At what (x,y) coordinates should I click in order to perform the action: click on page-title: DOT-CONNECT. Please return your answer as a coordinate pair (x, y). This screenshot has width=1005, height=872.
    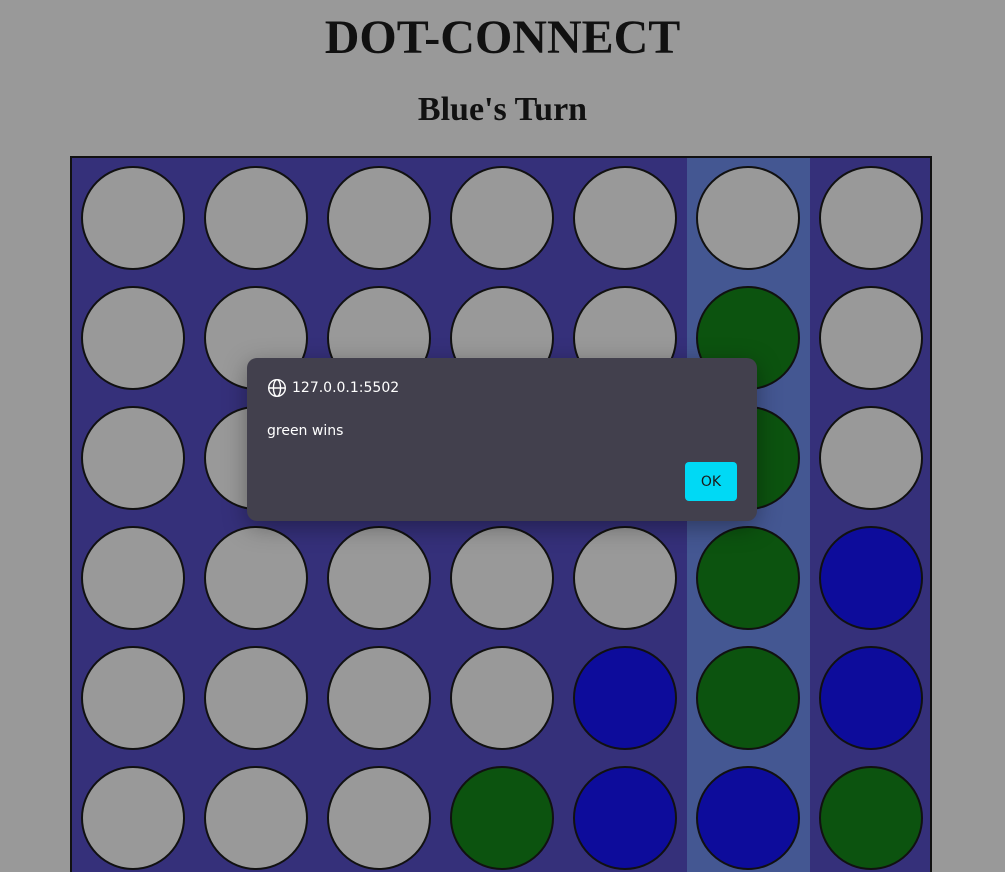
    Looking at the image, I should click on (502, 37).